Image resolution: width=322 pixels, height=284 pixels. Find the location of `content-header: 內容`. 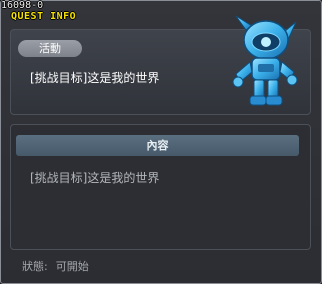

content-header: 內容 is located at coordinates (157, 145).